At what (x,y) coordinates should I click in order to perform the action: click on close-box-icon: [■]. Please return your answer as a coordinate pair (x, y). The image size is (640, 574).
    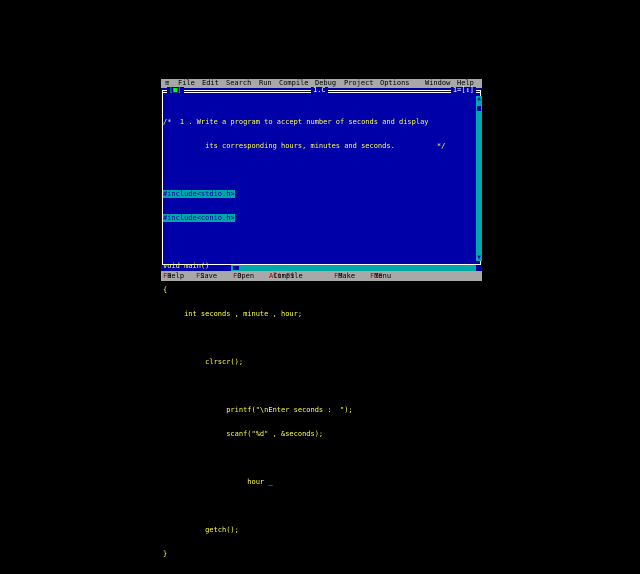
    Looking at the image, I should click on (175, 90).